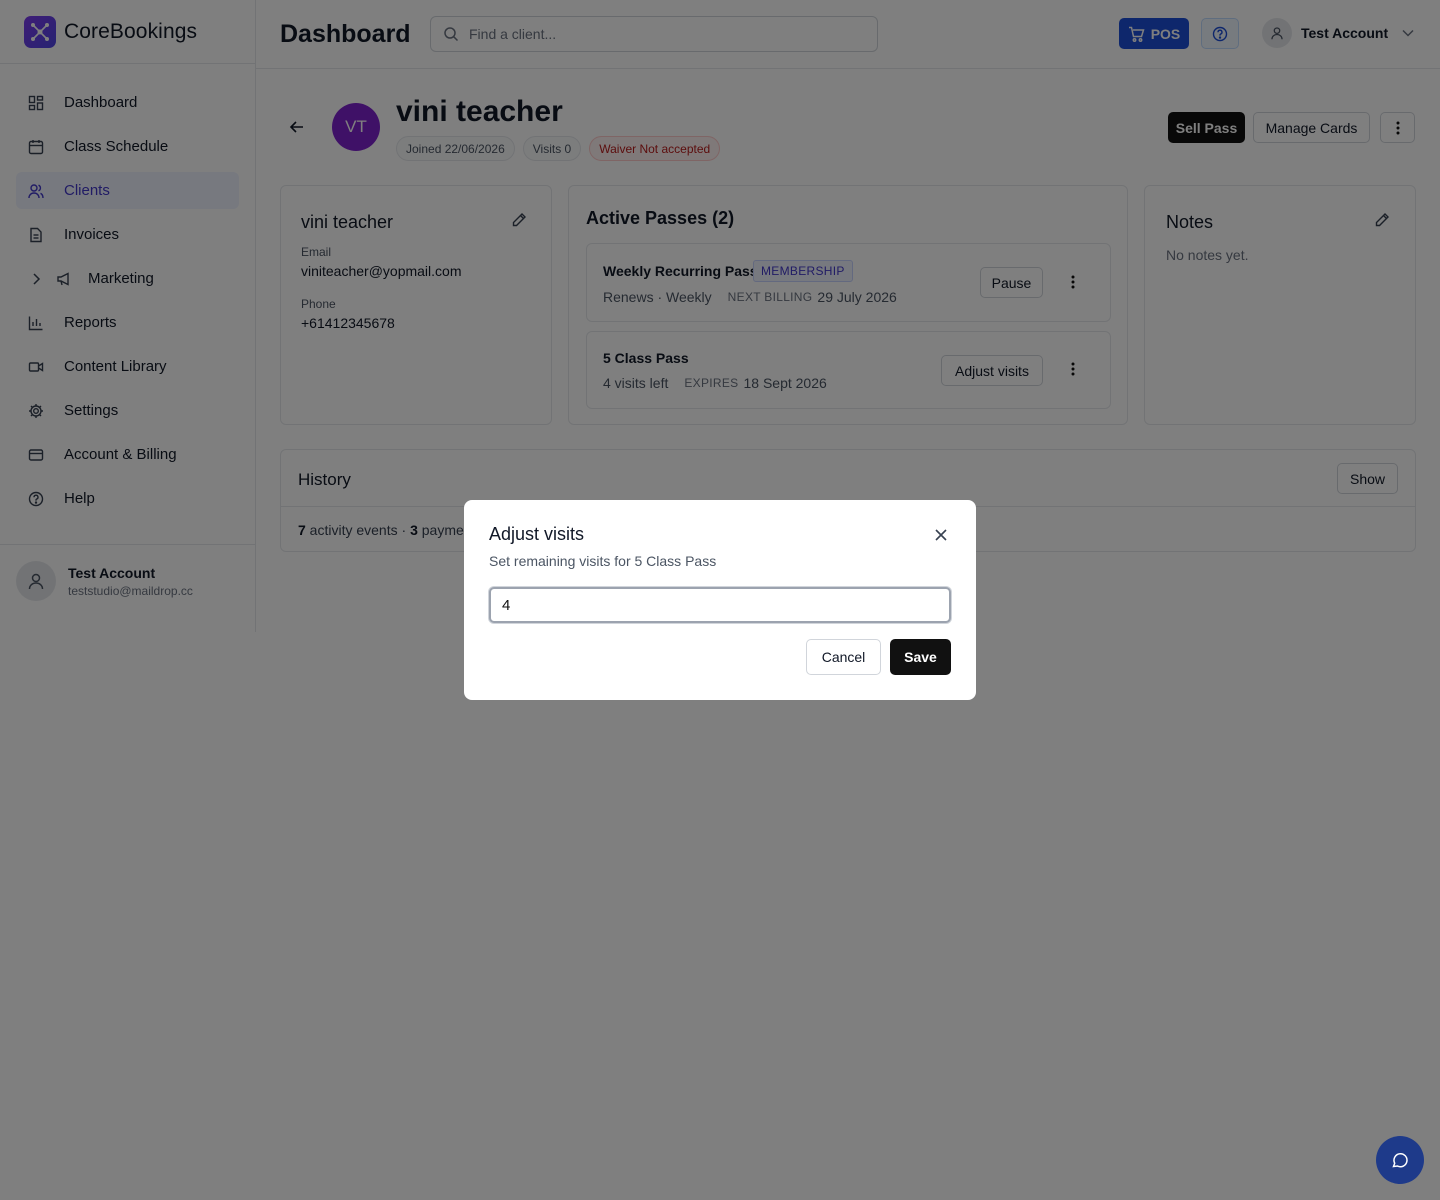  Describe the element at coordinates (537, 534) in the screenshot. I see `dialog-title: Adjust visits` at that location.